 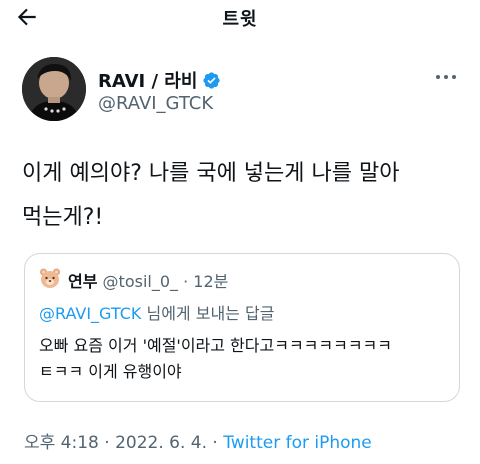 What do you see at coordinates (54, 89) in the screenshot?
I see `author-avatar` at bounding box center [54, 89].